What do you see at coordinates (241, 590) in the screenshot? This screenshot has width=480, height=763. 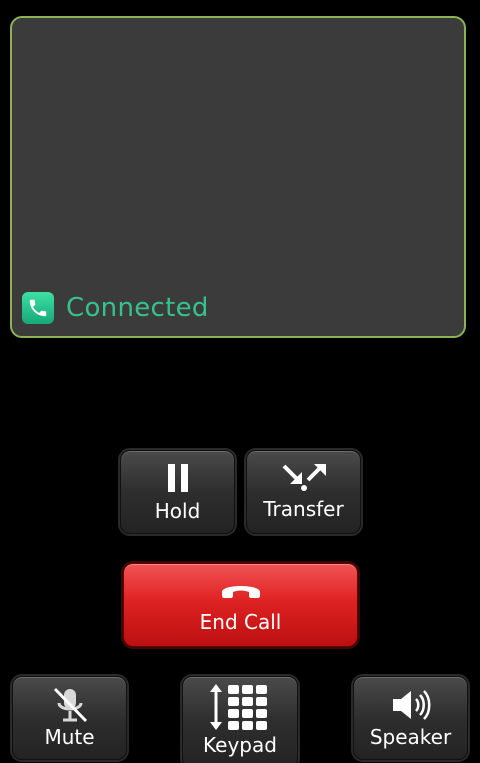 I see `hangup-icon` at bounding box center [241, 590].